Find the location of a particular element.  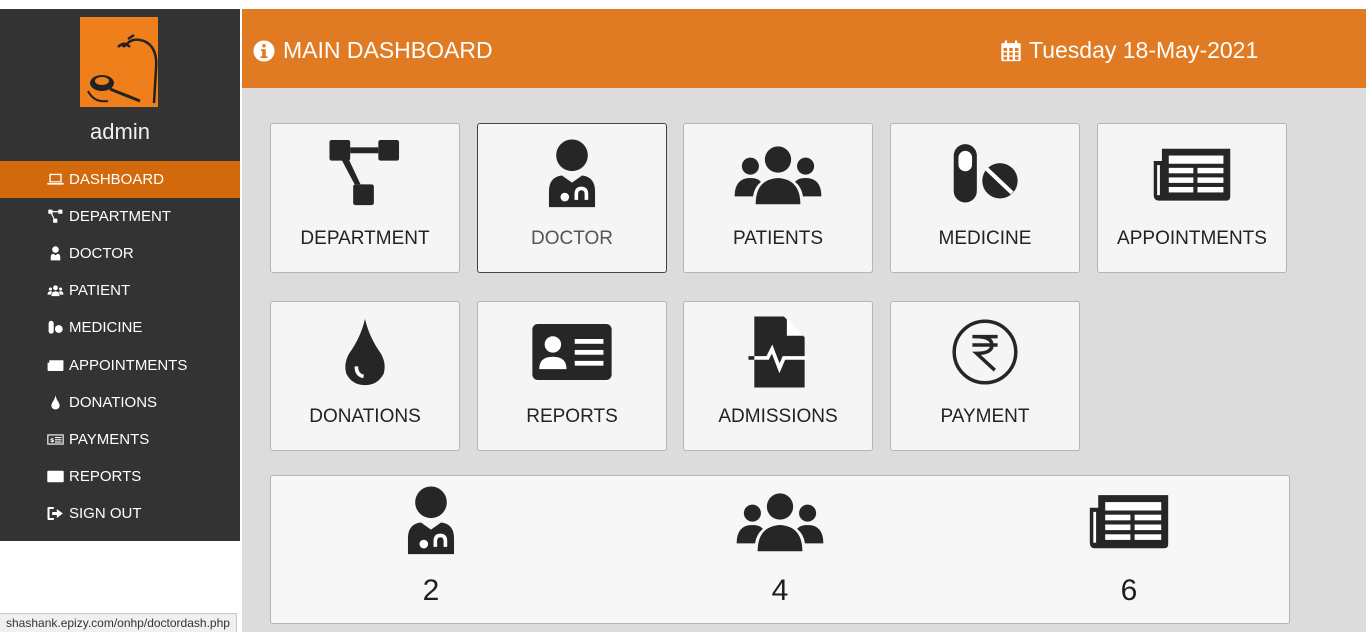

sidebar-item-appointments: APPOINTMENTS is located at coordinates (120, 365).